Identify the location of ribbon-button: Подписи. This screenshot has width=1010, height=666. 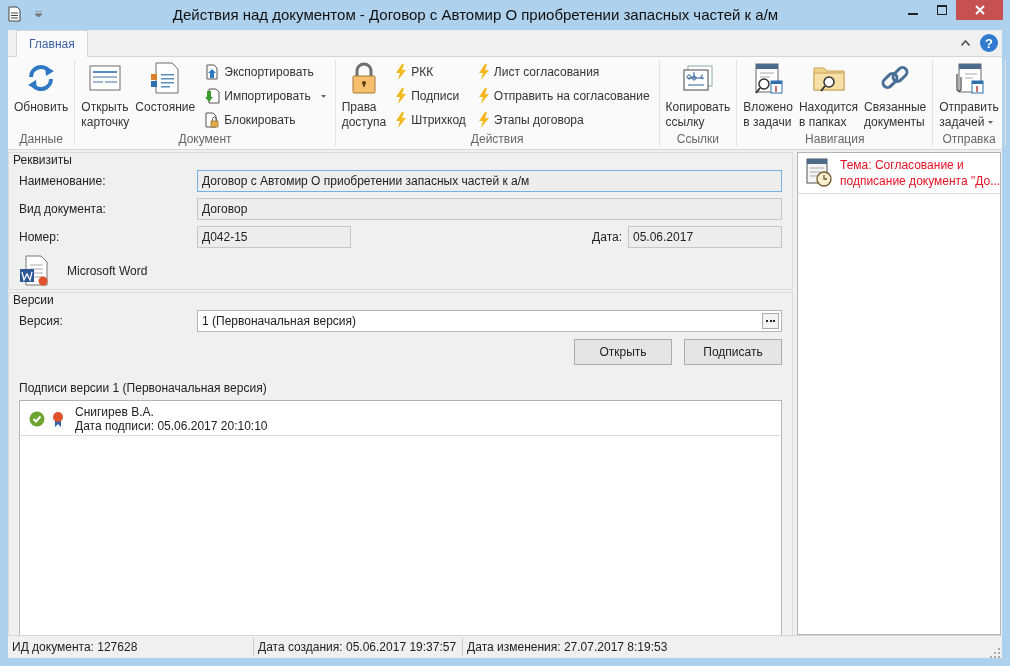
(430, 96).